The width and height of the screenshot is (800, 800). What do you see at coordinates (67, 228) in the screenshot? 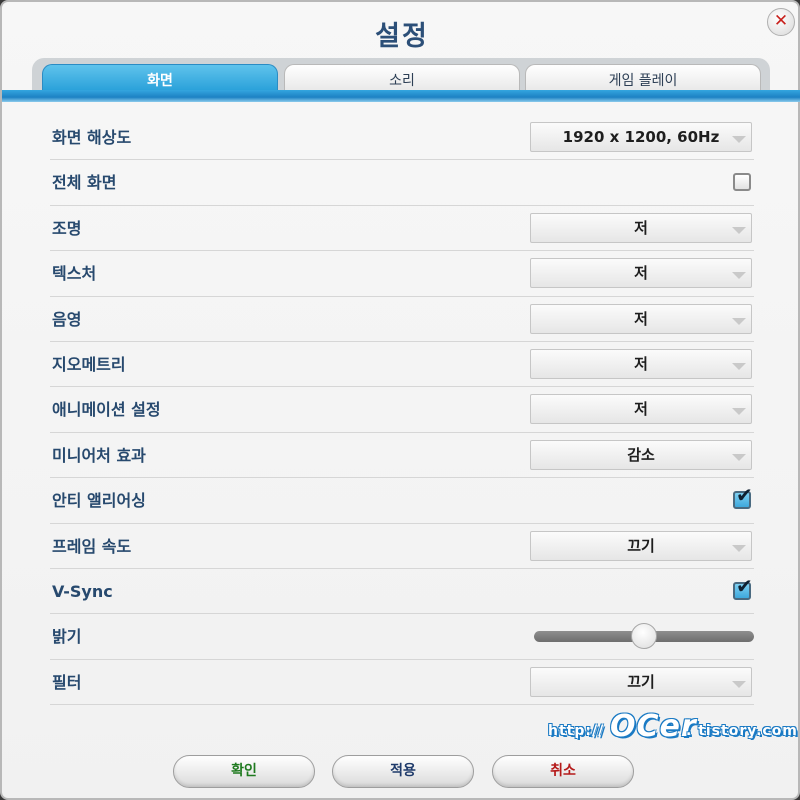
I see `setting-label: 조명` at bounding box center [67, 228].